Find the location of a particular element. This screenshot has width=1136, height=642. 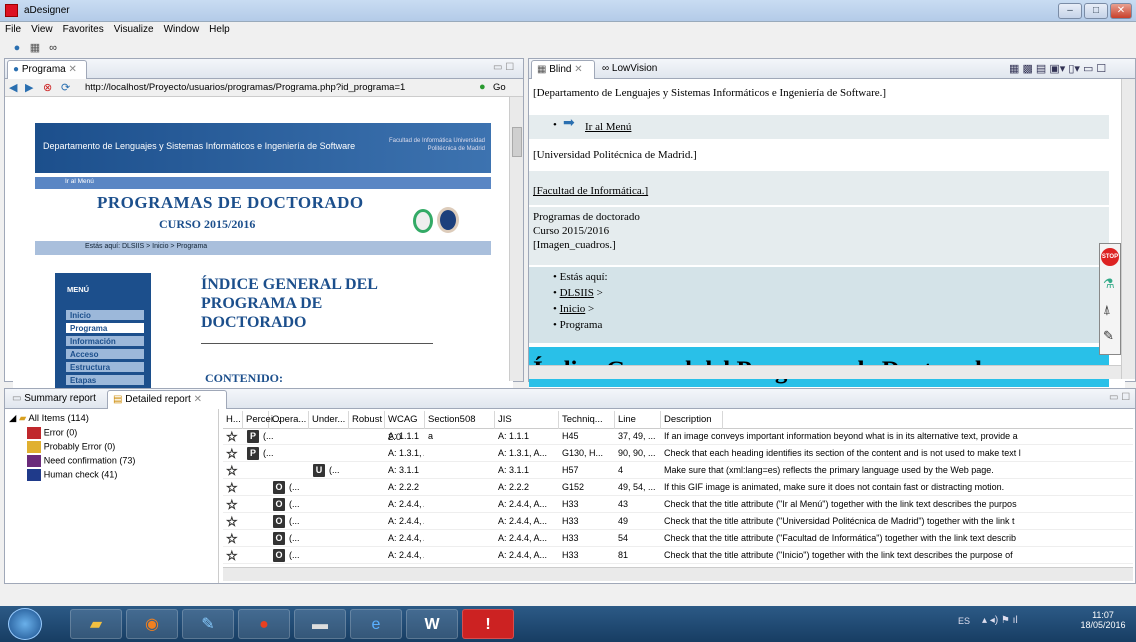

blind-toolbar-icons: ▦ ▩ ▤ ▣▾ ▯▾ ▭ ☐ is located at coordinates (1057, 68).